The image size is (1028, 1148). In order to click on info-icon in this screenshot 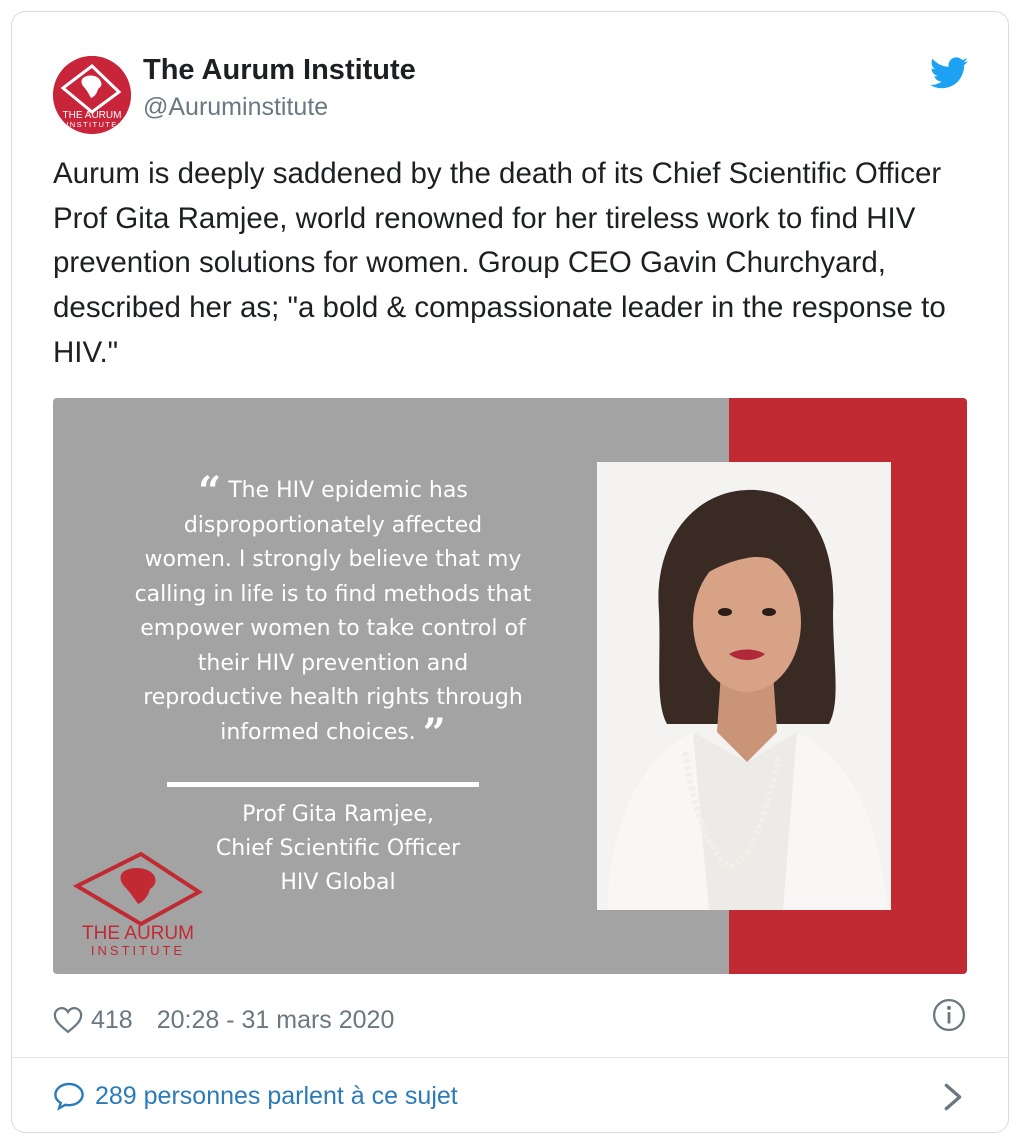, I will do `click(949, 1015)`.